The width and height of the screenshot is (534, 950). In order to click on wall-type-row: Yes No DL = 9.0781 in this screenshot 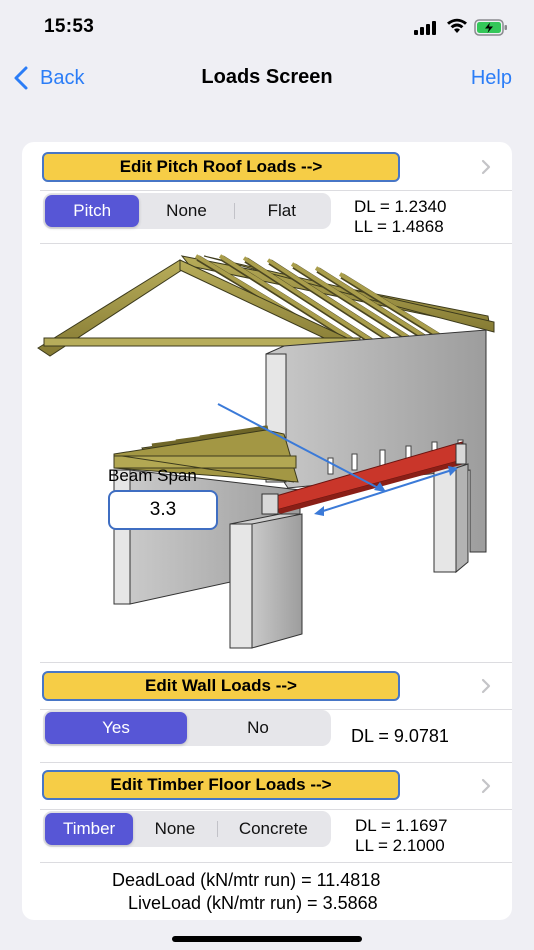, I will do `click(267, 736)`.